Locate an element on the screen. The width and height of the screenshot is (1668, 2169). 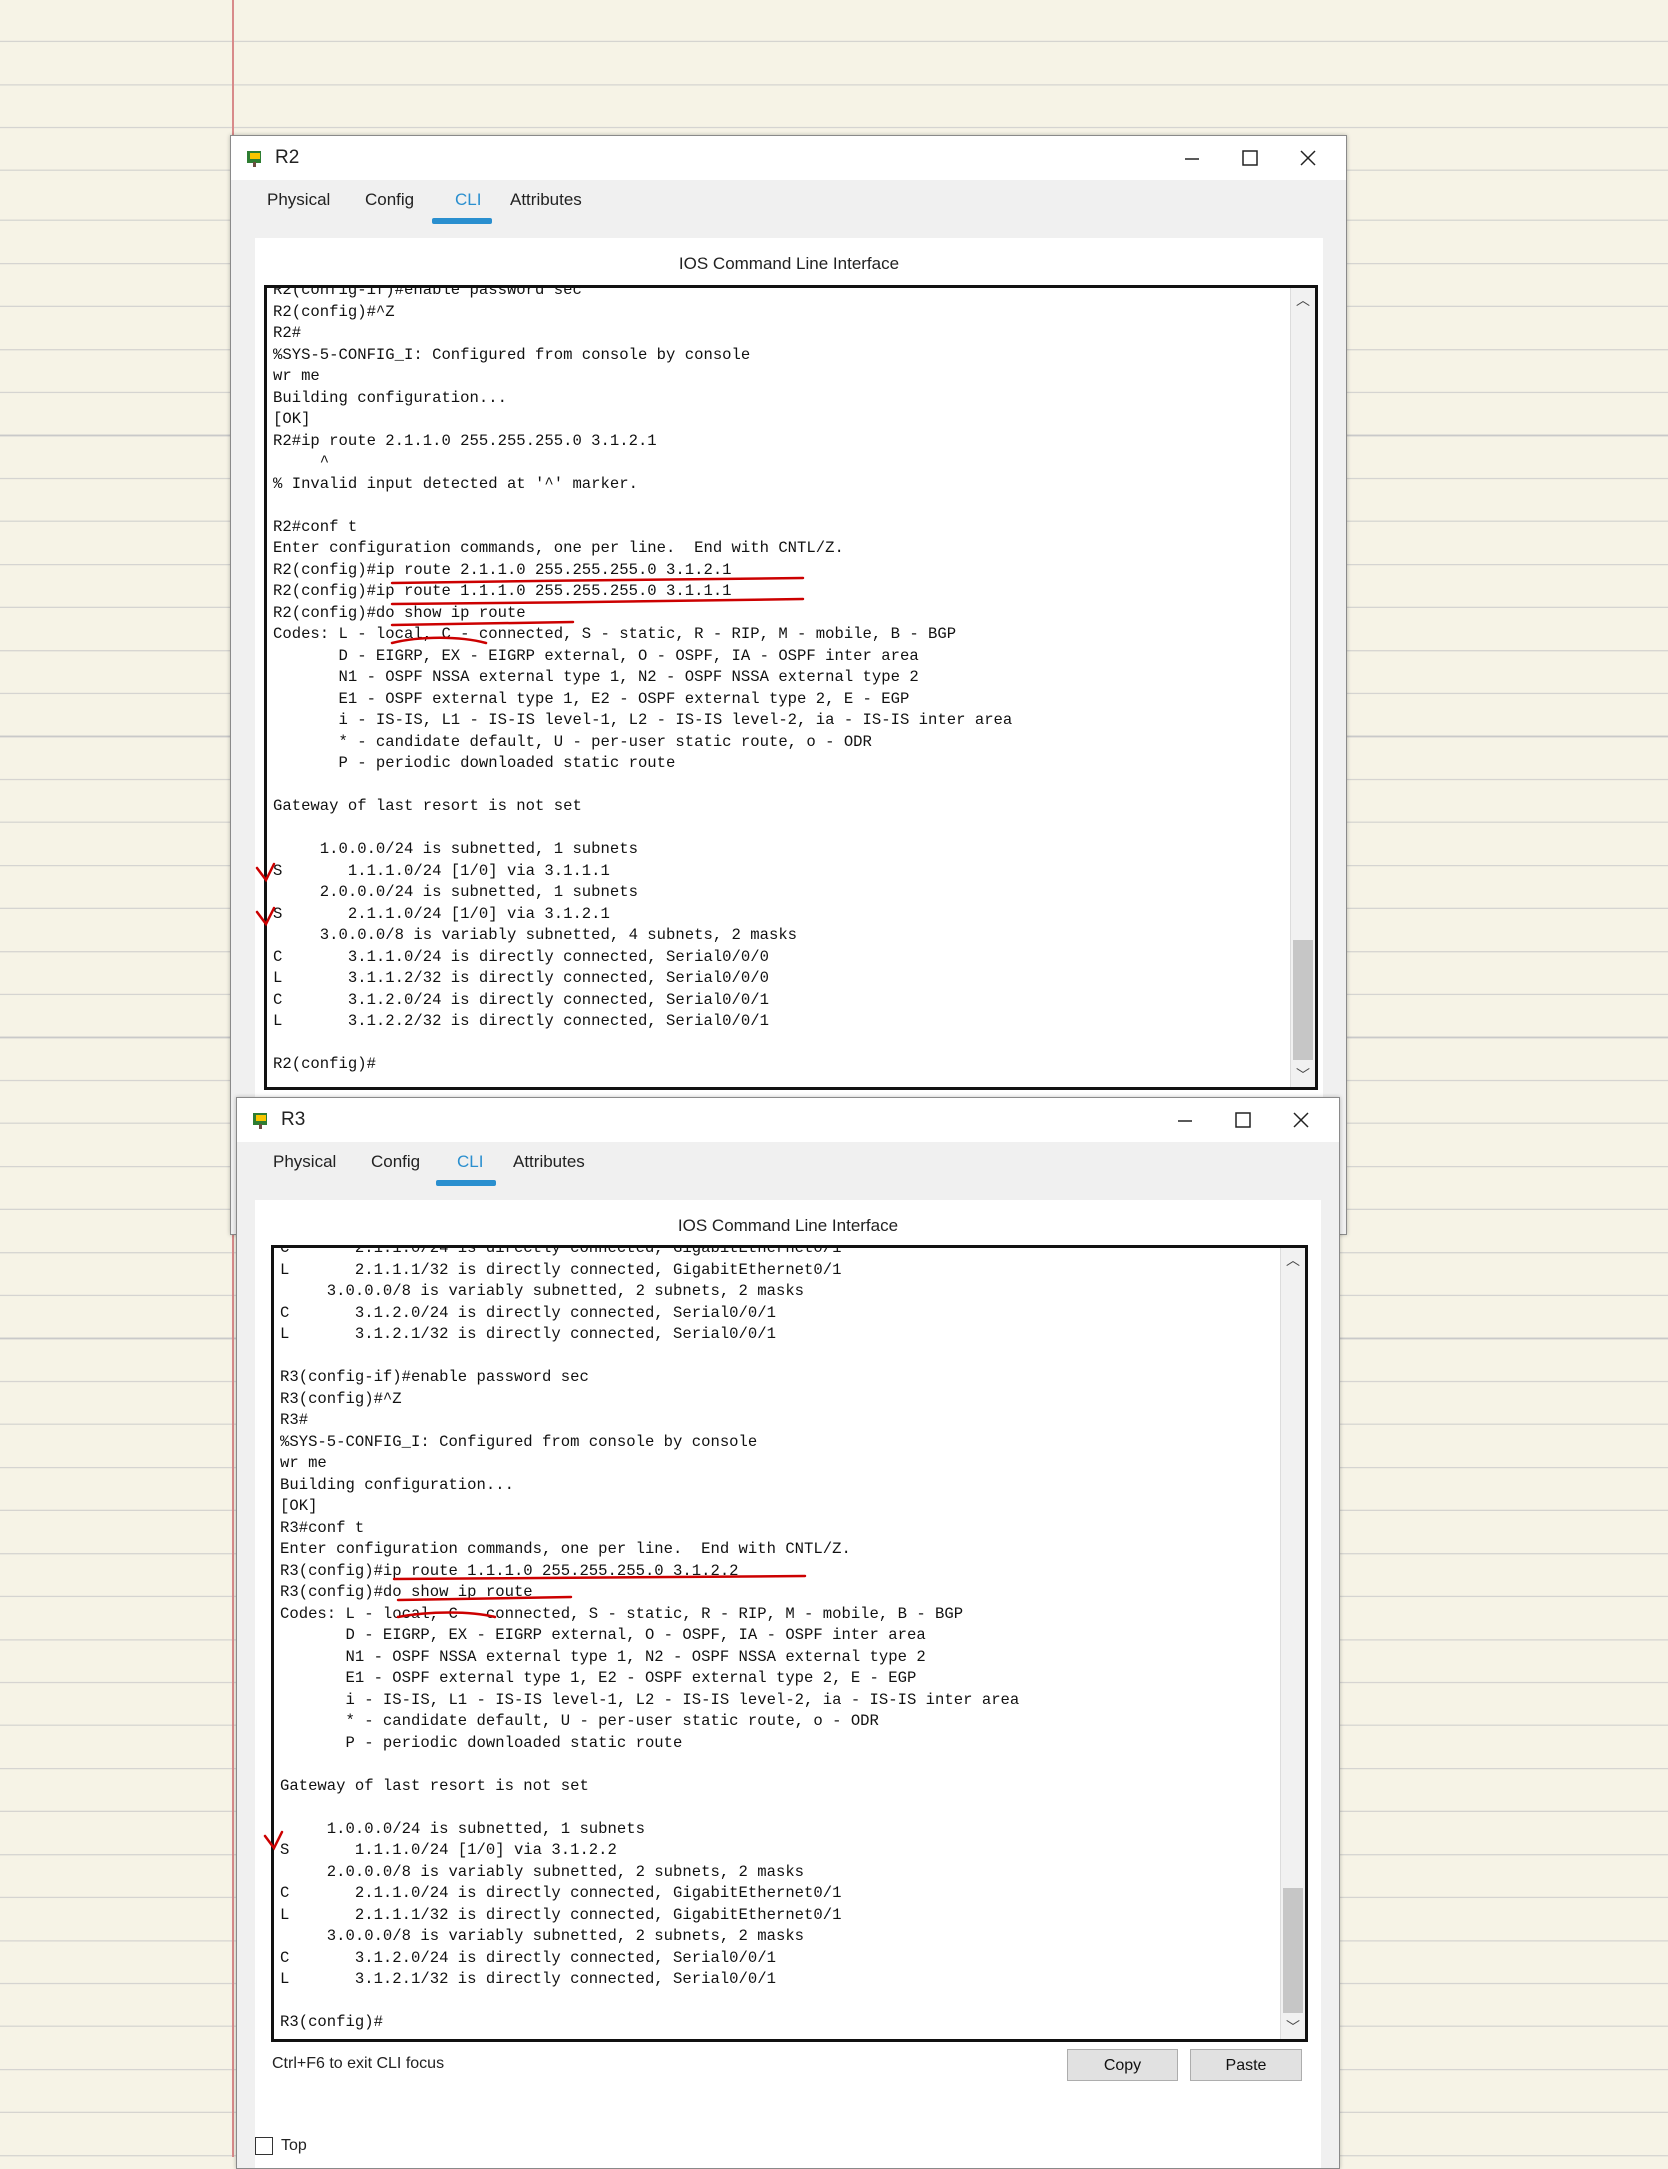
r3-scroll-thumb is located at coordinates (1293, 1950).